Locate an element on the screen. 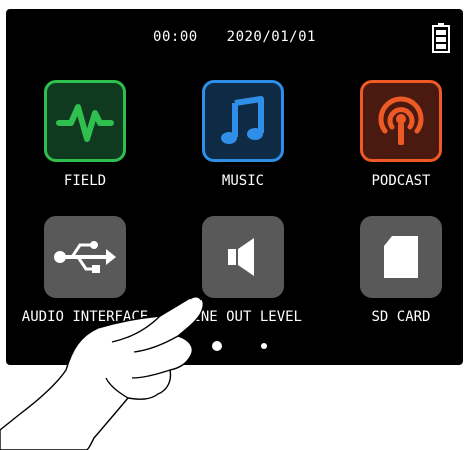 The height and width of the screenshot is (450, 469). app-tile-audio-interface: AUDIO INTERFACE is located at coordinates (78, 276).